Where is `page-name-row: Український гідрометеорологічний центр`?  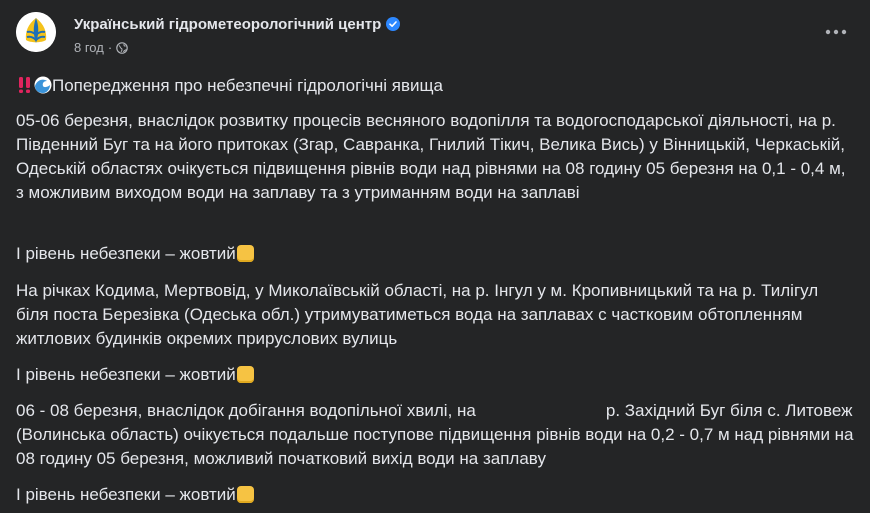 page-name-row: Український гідрометеорологічний центр is located at coordinates (237, 25).